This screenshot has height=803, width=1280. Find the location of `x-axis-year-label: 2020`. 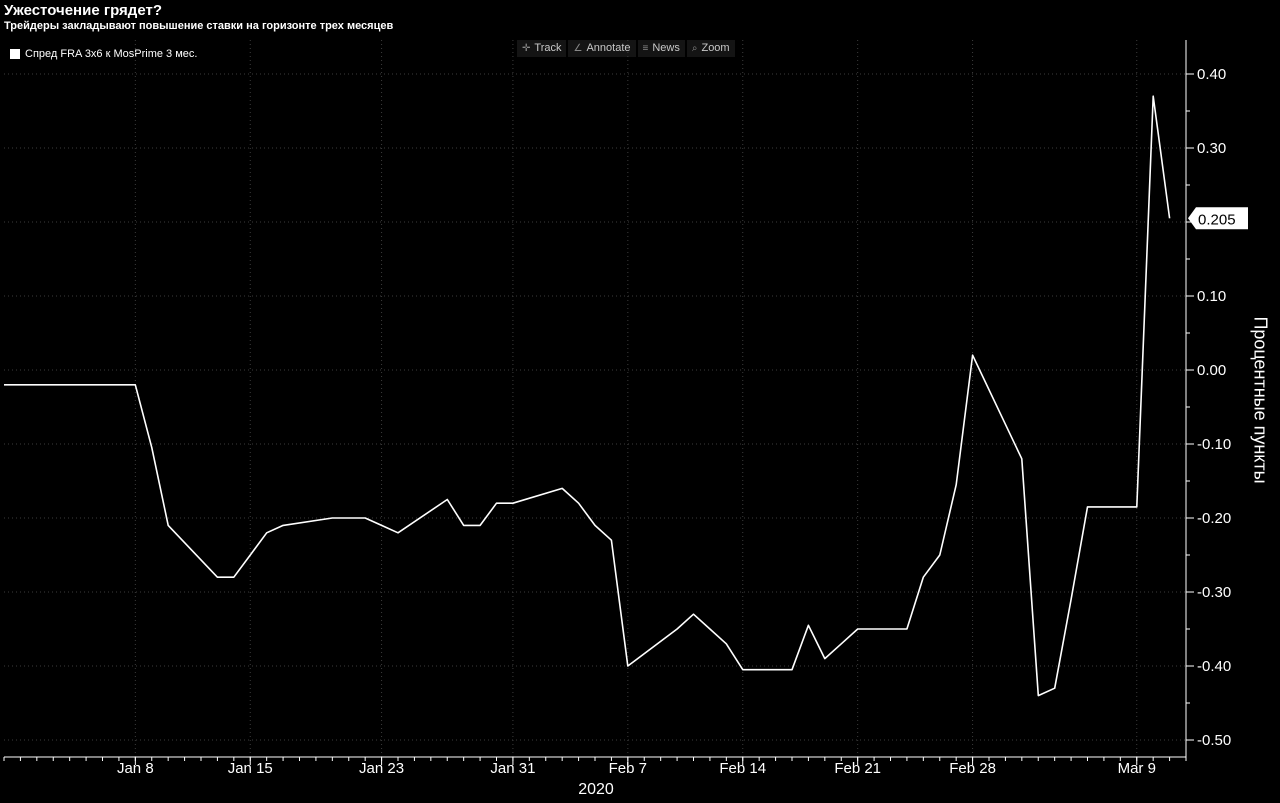

x-axis-year-label: 2020 is located at coordinates (596, 789).